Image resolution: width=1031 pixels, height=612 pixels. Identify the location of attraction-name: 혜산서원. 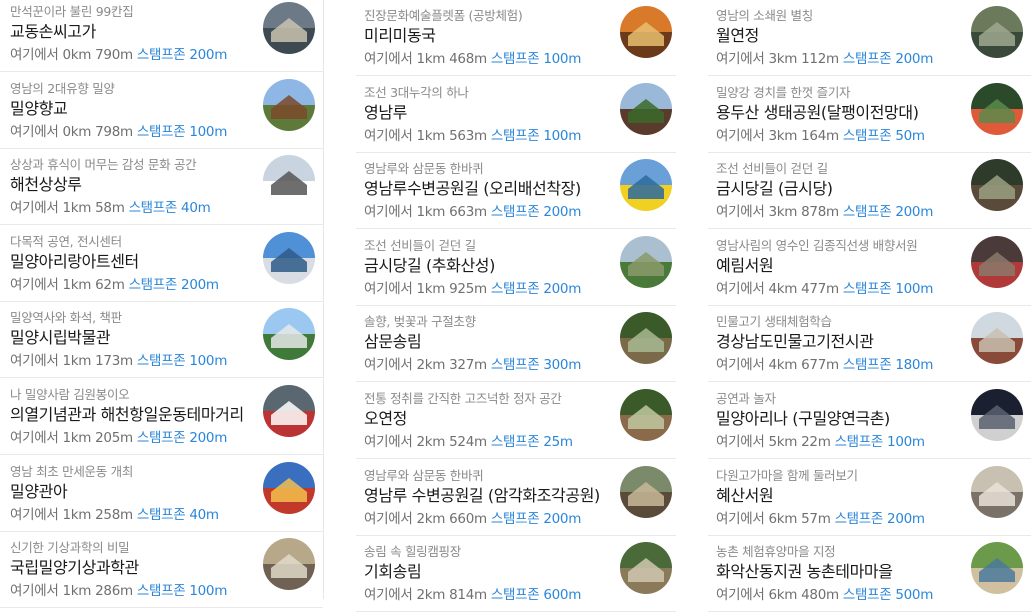
(745, 495).